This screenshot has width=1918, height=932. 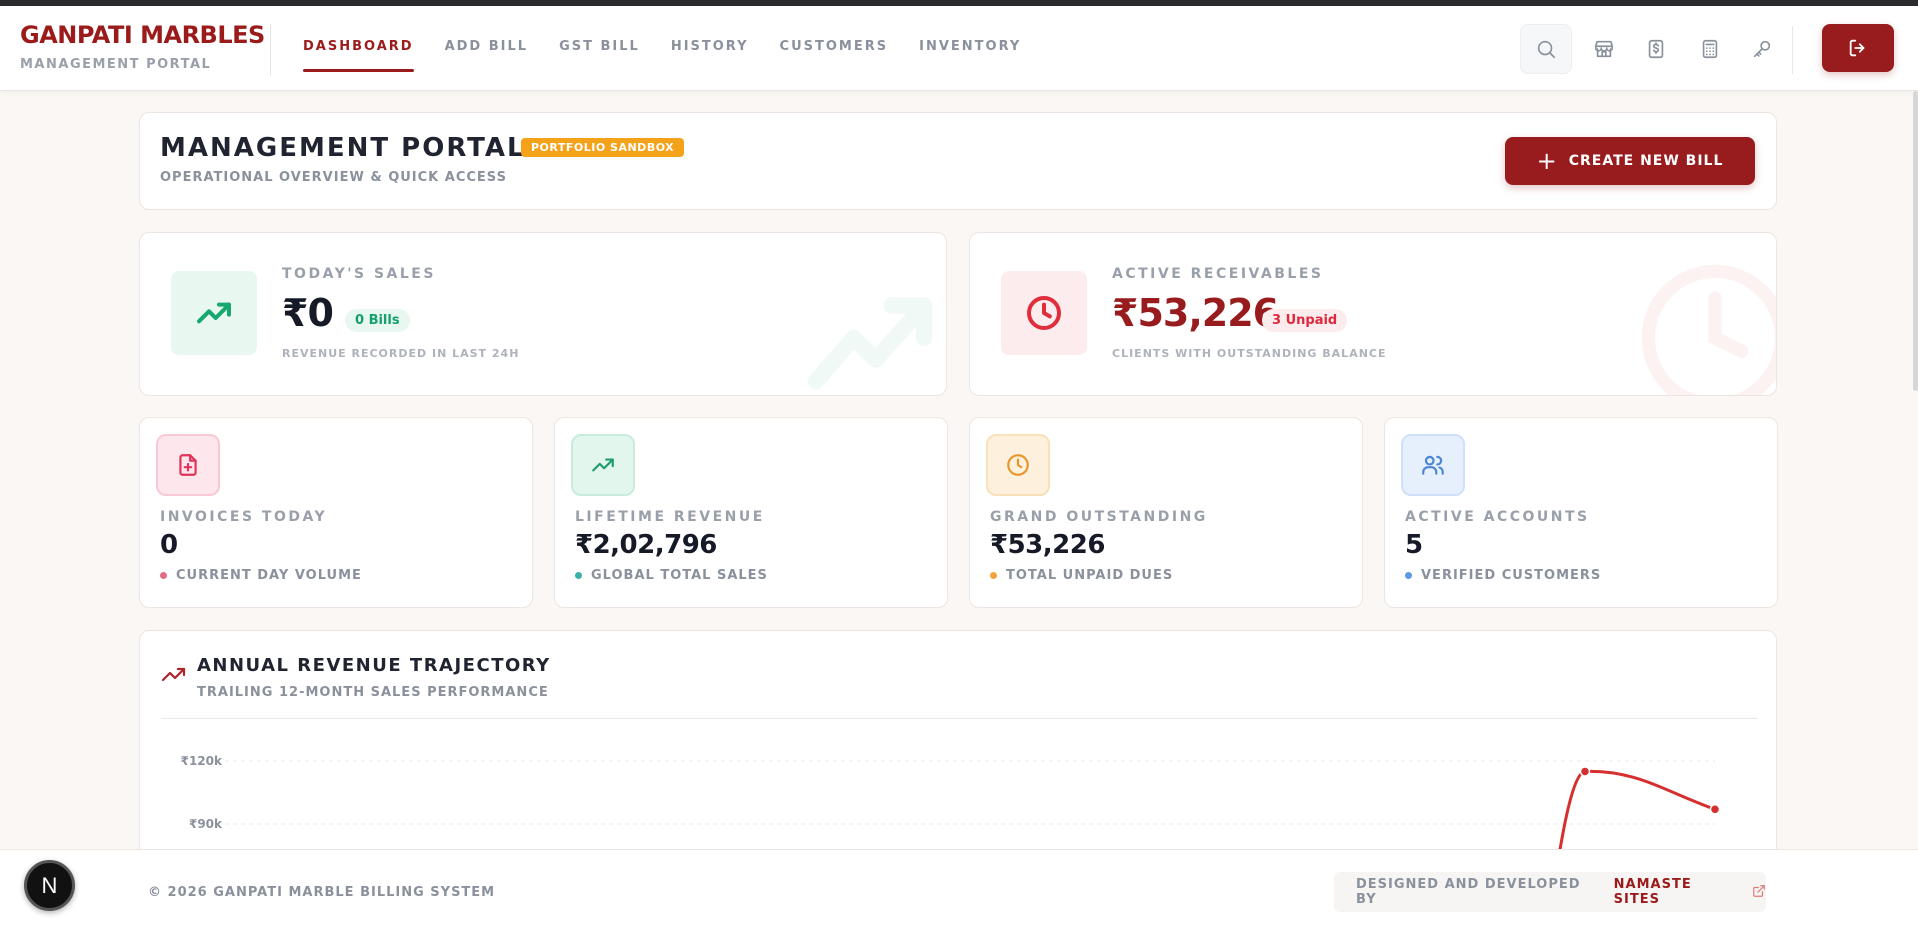 What do you see at coordinates (603, 147) in the screenshot?
I see `sandbox-badge: PORTFOLIO SANDBOX` at bounding box center [603, 147].